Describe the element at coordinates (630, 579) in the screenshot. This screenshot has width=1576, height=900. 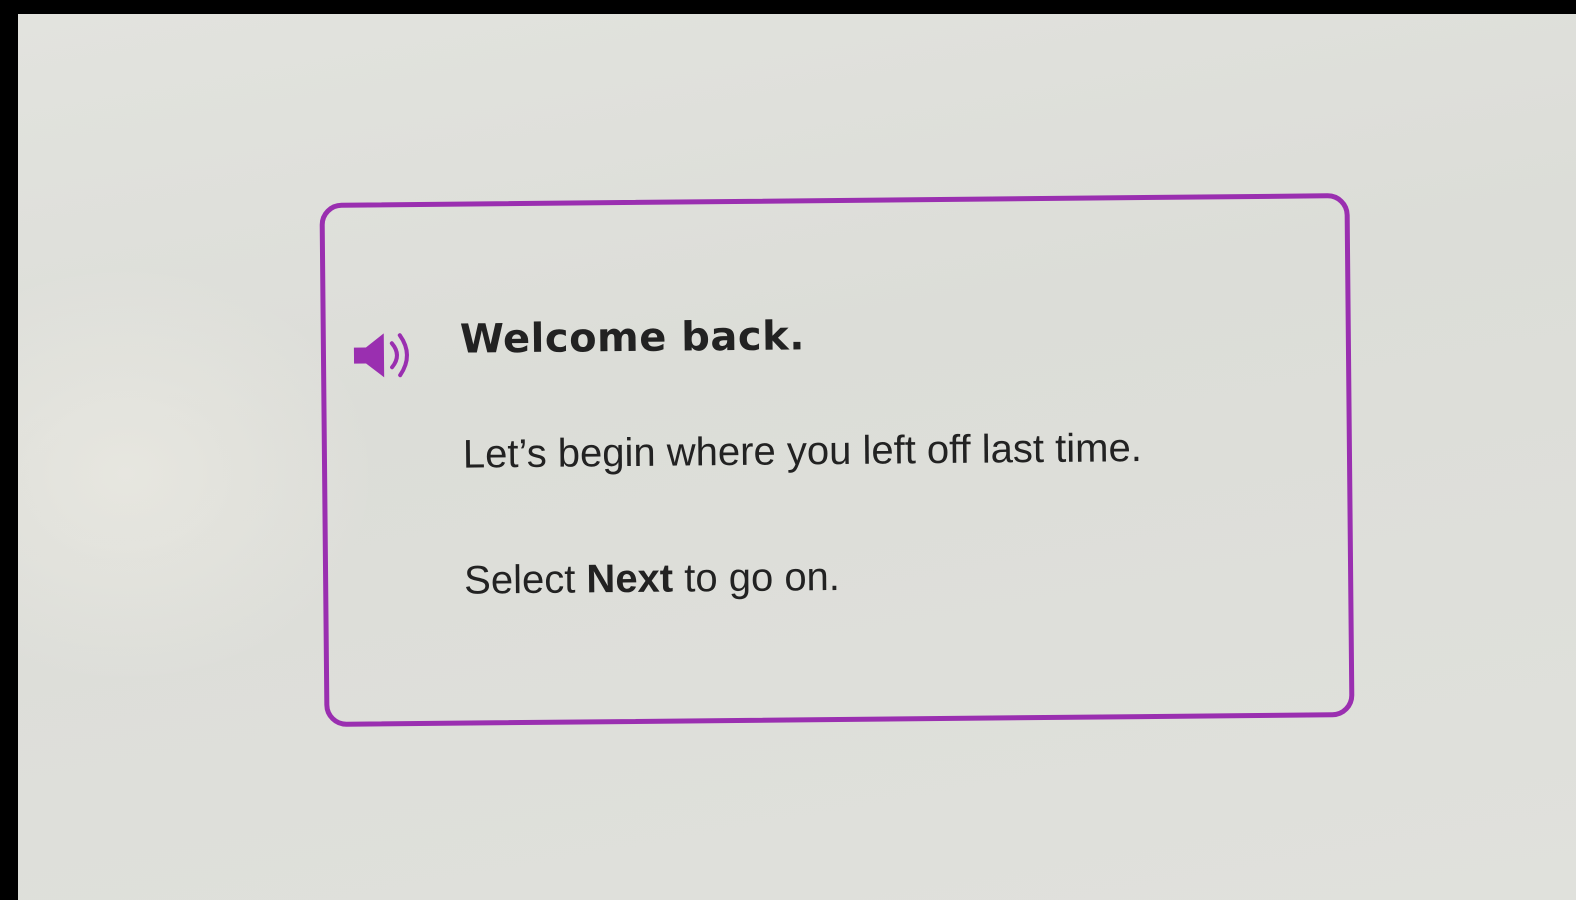
I see `instruction-next-keyword: Next` at that location.